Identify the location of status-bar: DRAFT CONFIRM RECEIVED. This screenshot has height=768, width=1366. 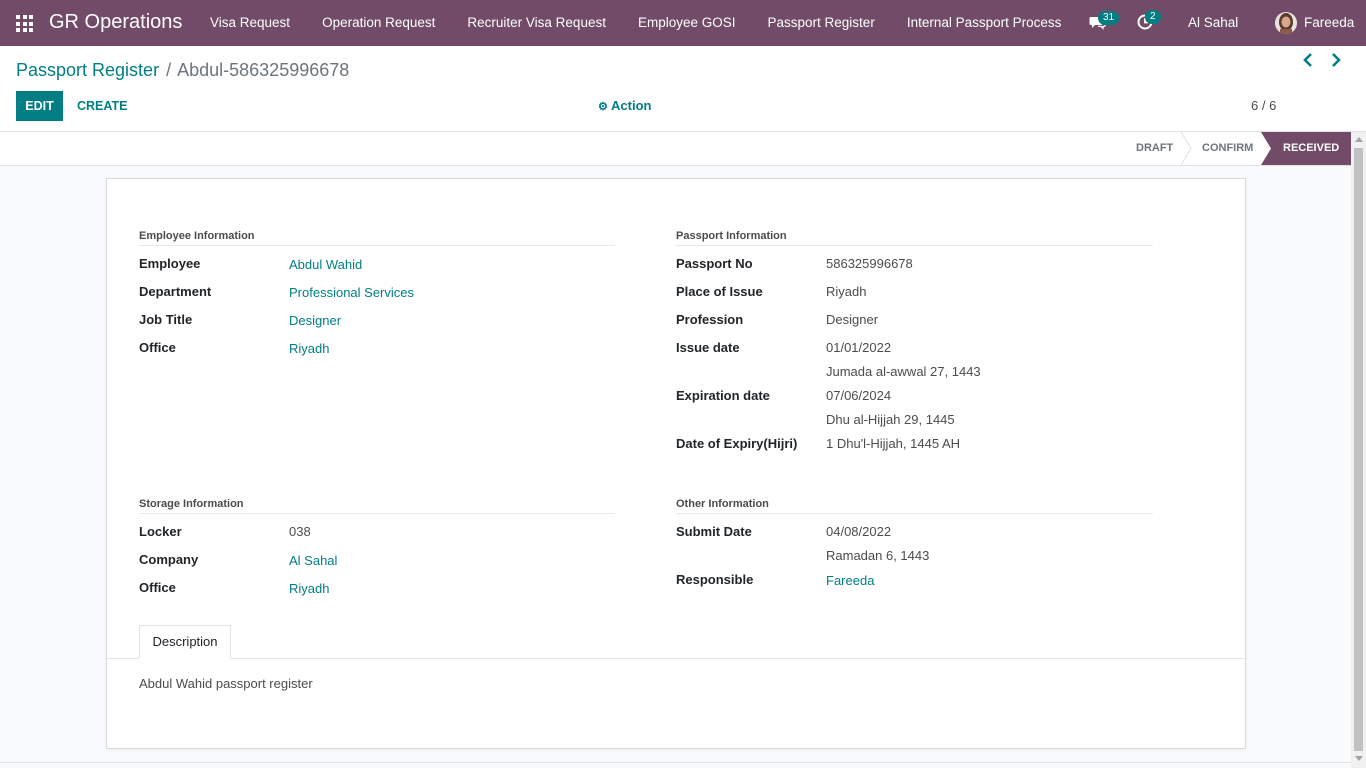
(675, 149).